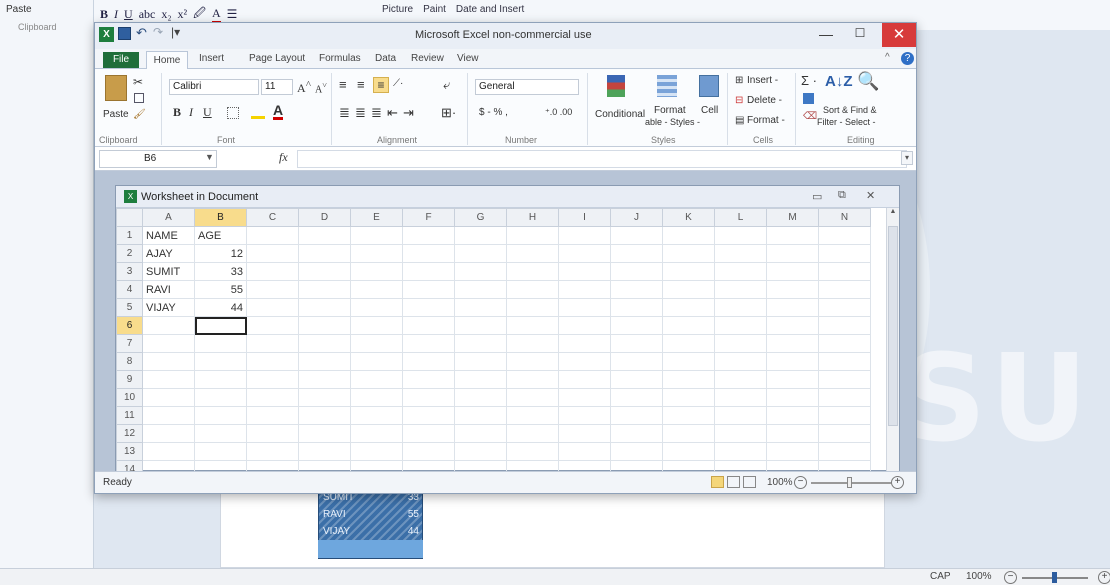  What do you see at coordinates (283, 157) in the screenshot?
I see `insert-function-icon: fx` at bounding box center [283, 157].